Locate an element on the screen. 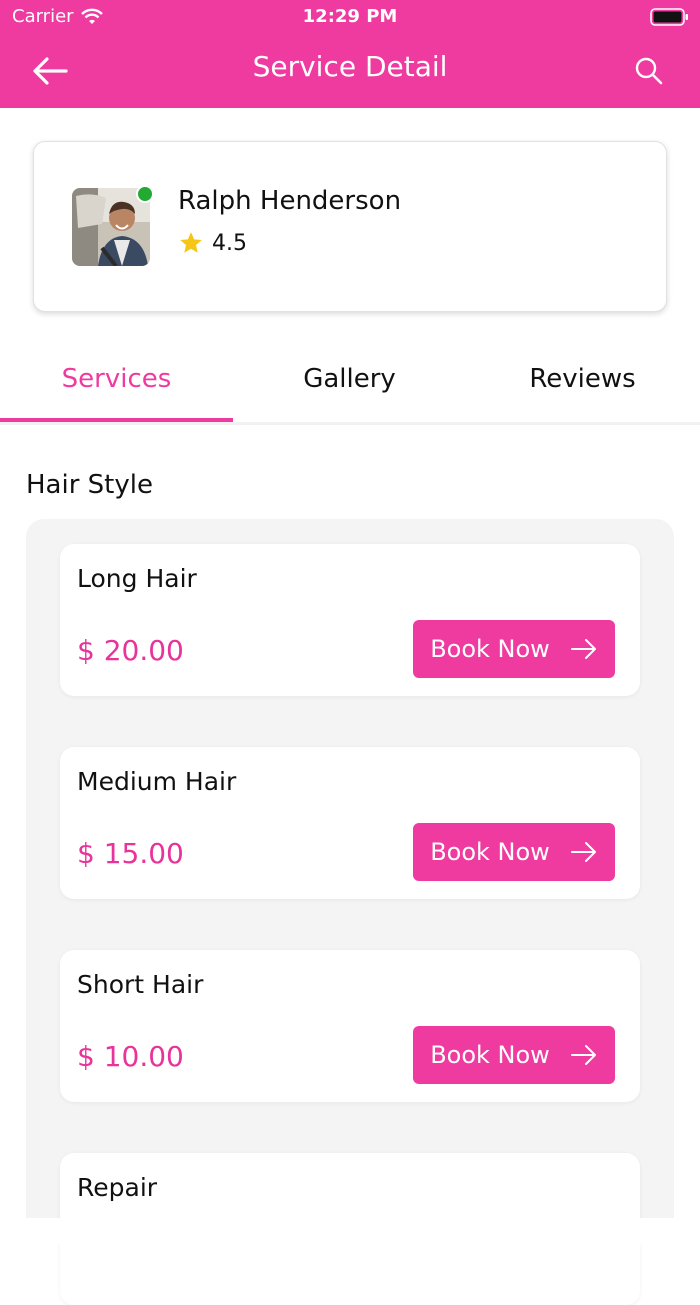 The width and height of the screenshot is (700, 1305). rating: 4.5 is located at coordinates (212, 243).